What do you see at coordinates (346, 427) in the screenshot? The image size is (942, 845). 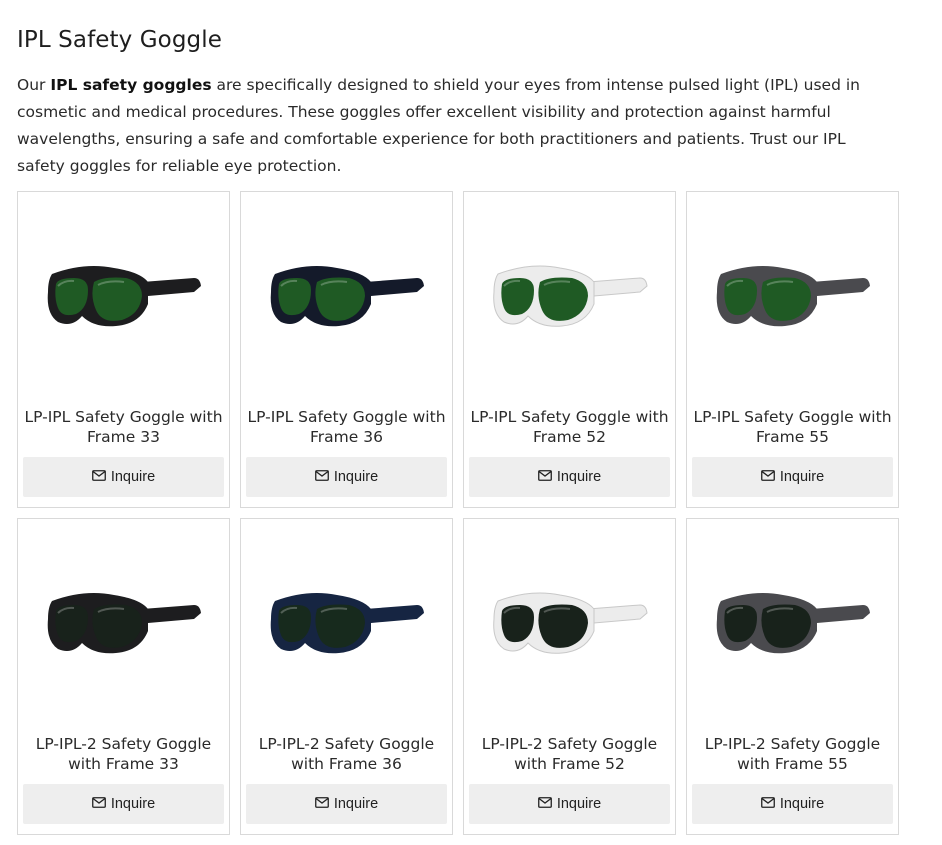 I see `product-name: LP-IPL Safety Goggle with Frame 36` at bounding box center [346, 427].